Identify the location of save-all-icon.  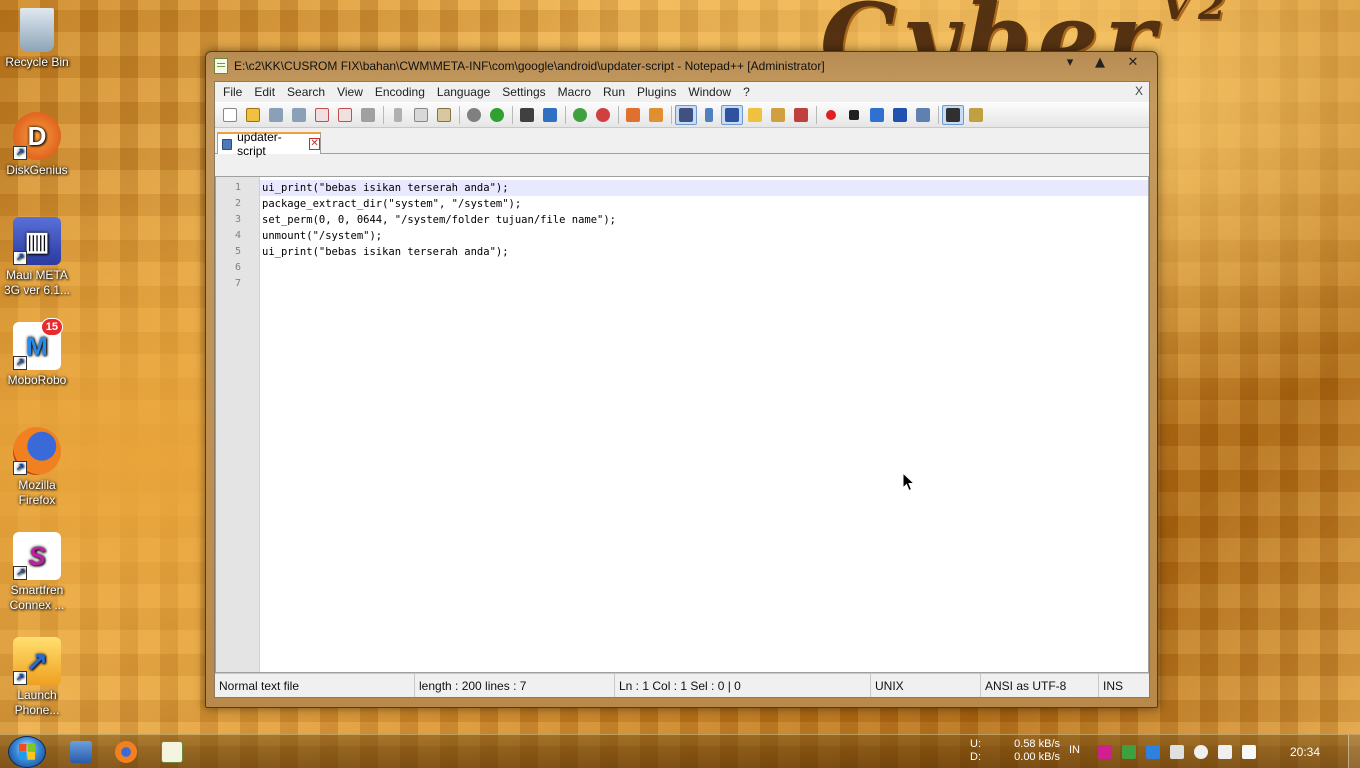
(299, 115).